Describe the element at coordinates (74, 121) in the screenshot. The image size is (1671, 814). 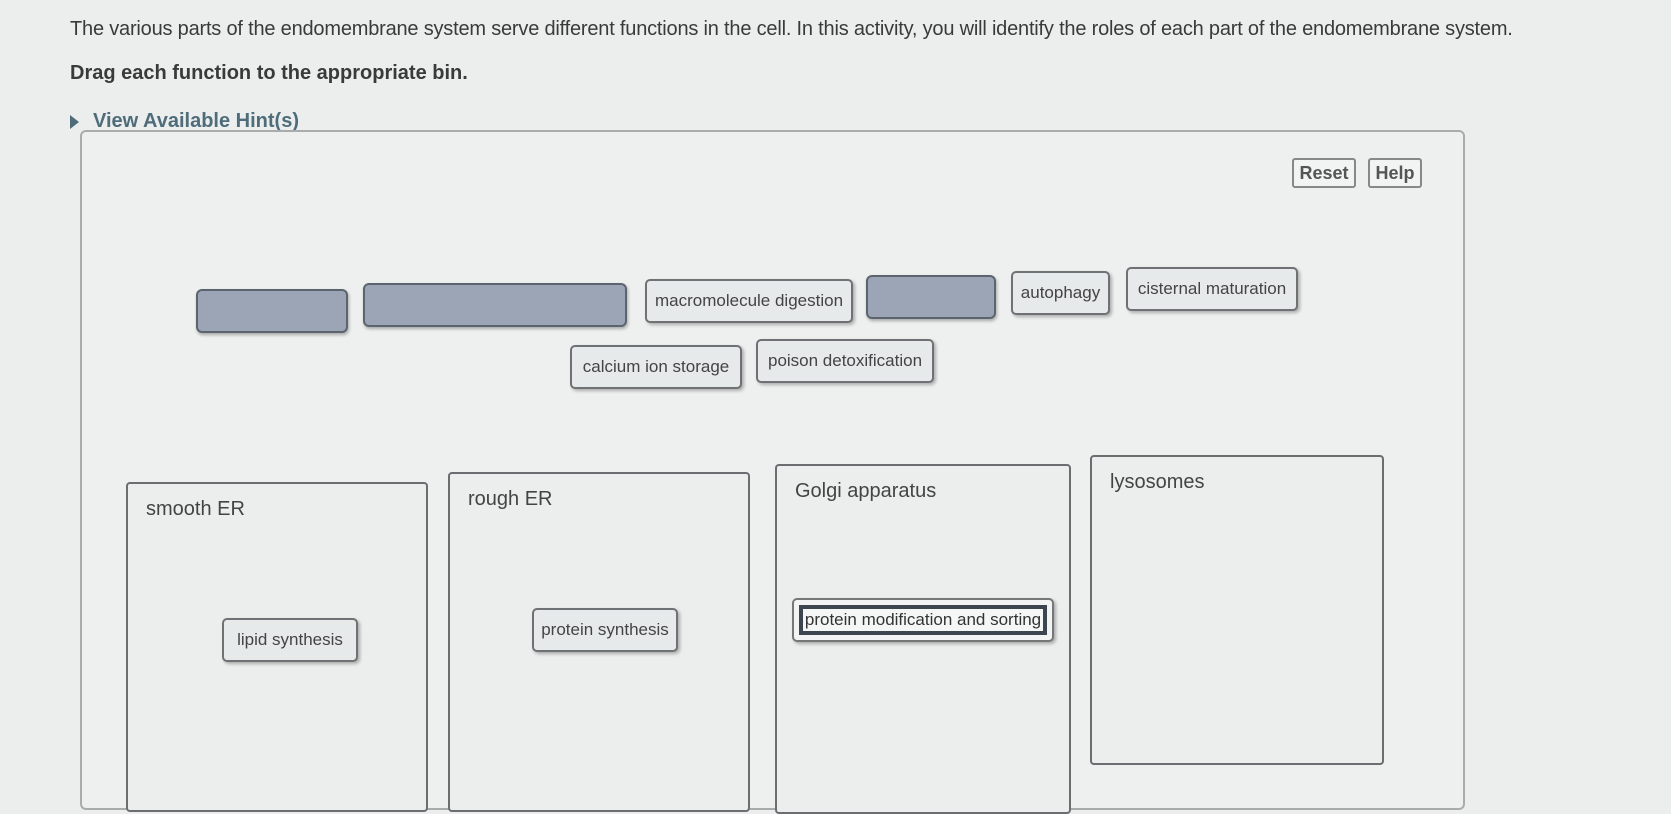
I see `disclosure-triangle-icon` at that location.